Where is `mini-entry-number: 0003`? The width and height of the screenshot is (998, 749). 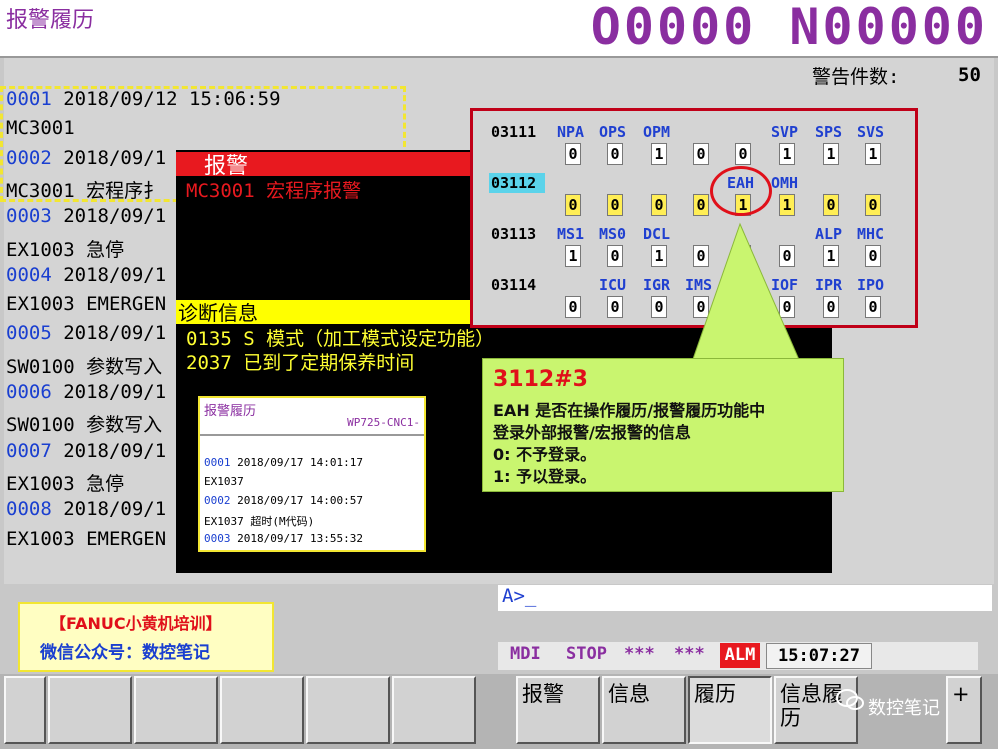
mini-entry-number: 0003 is located at coordinates (217, 538).